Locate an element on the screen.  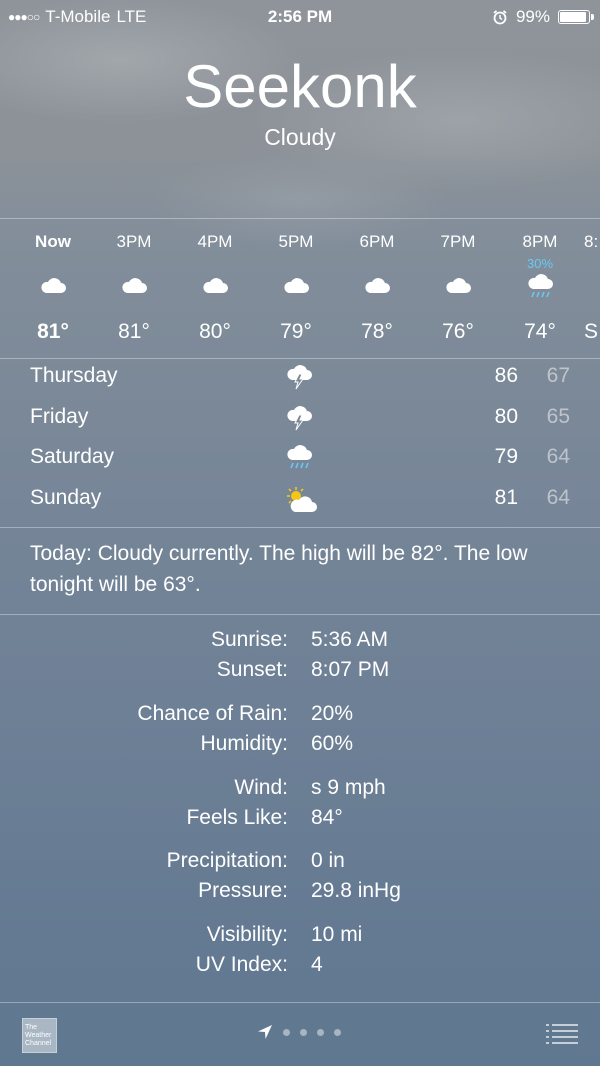
city-name: Seekonk is located at coordinates (300, 86).